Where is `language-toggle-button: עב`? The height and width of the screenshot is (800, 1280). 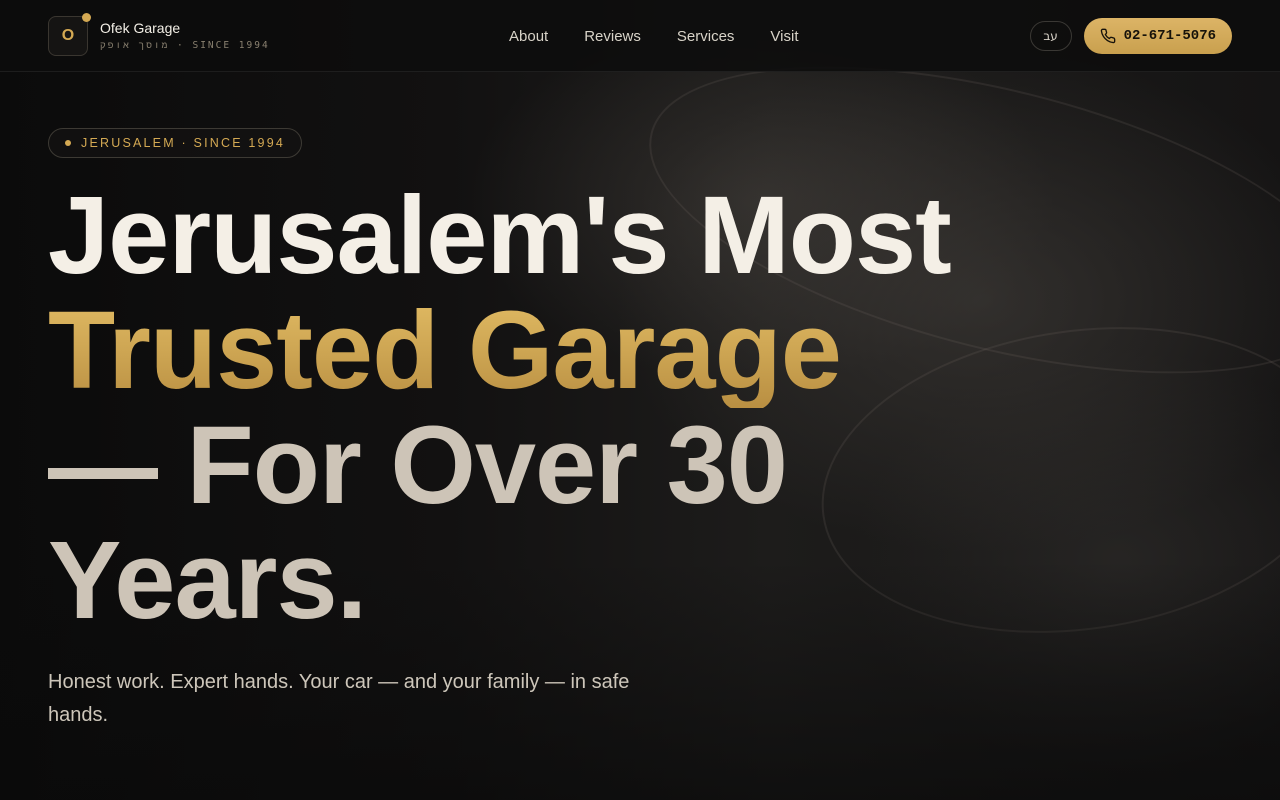
language-toggle-button: עב is located at coordinates (1050, 36).